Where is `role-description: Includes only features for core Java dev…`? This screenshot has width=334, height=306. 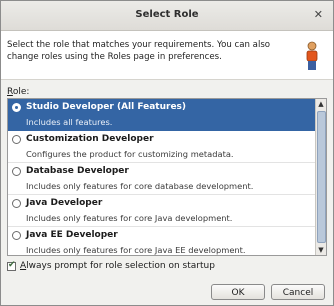
role-description: Includes only features for core Java dev… is located at coordinates (129, 218).